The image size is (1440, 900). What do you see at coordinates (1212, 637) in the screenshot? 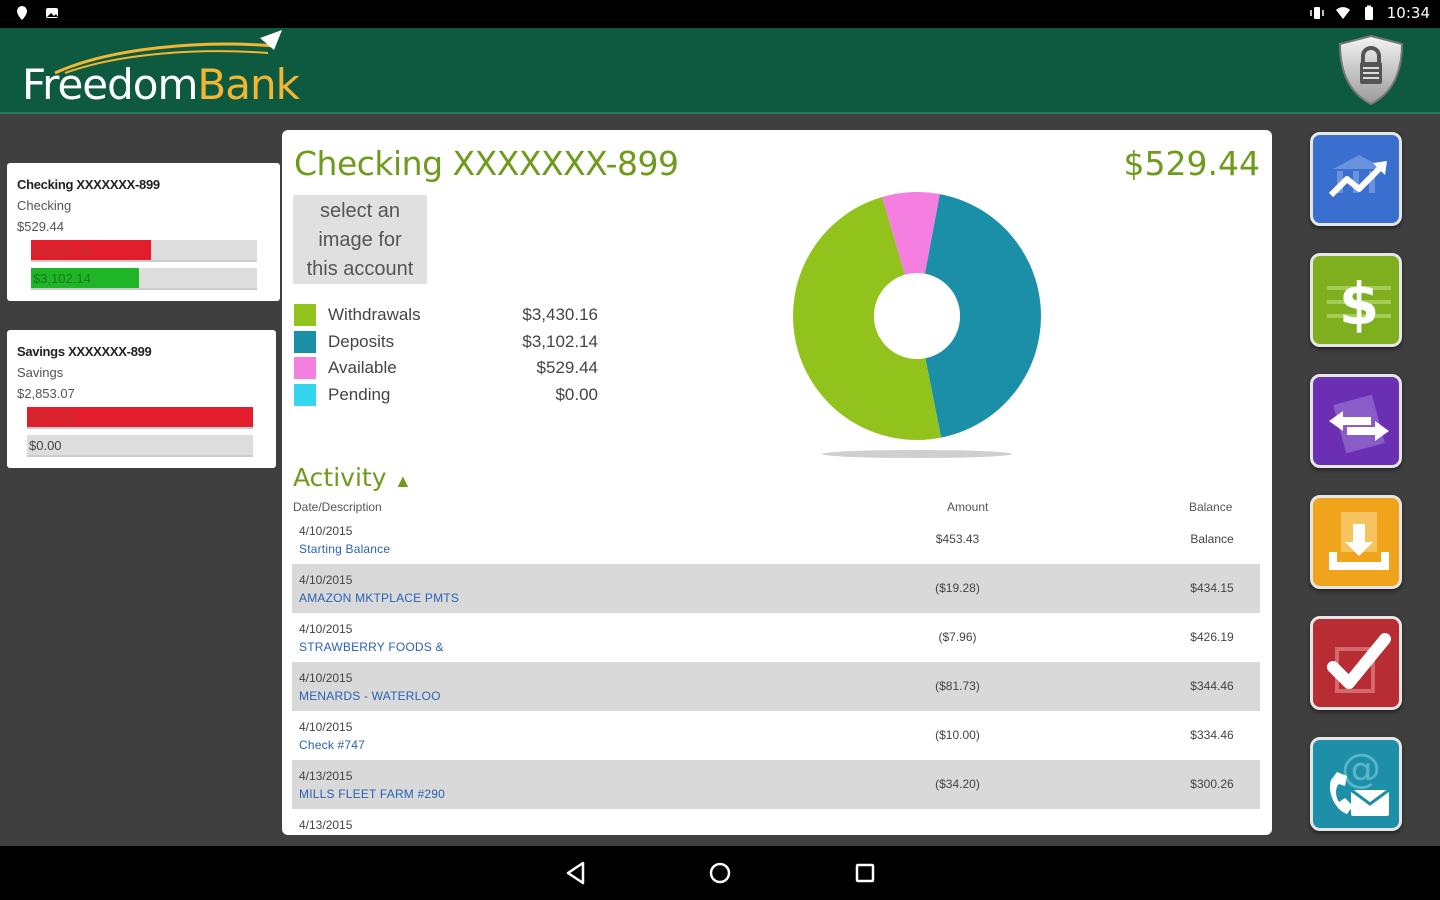
I see `tx-balance: $426.19` at bounding box center [1212, 637].